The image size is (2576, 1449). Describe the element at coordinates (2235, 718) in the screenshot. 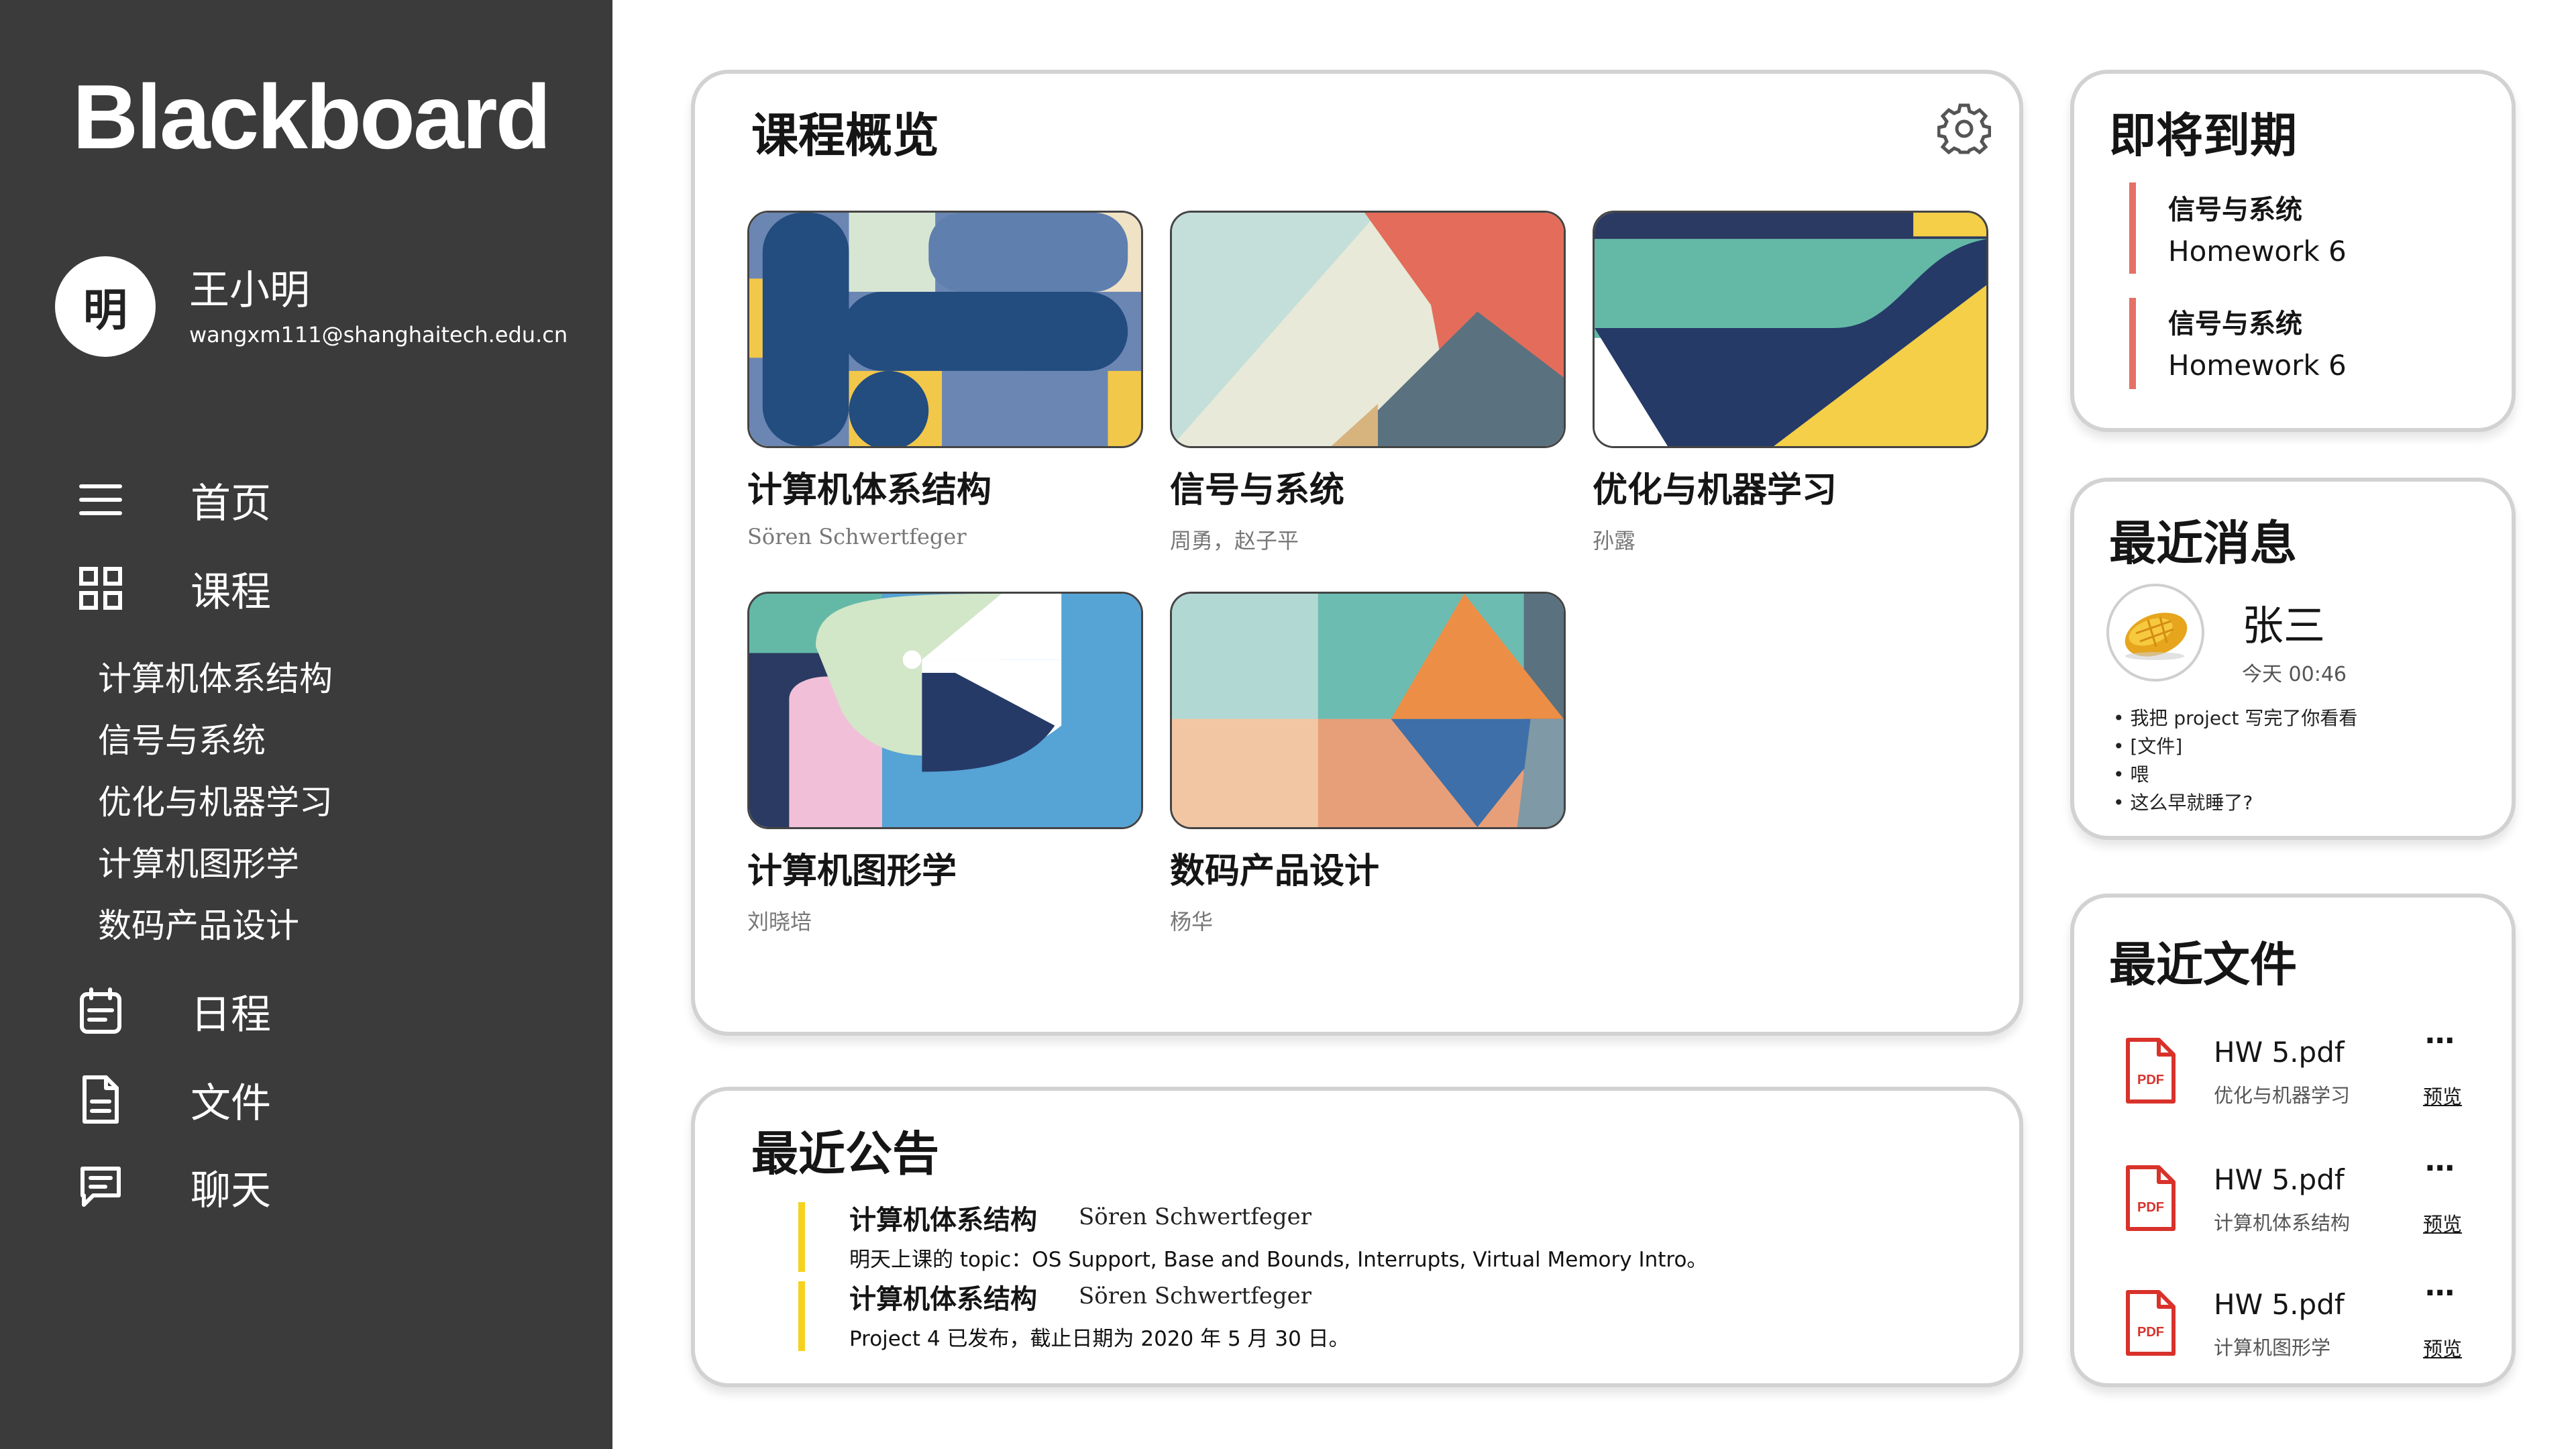

I see `message-item: • 我把 project 写完了你看看` at that location.